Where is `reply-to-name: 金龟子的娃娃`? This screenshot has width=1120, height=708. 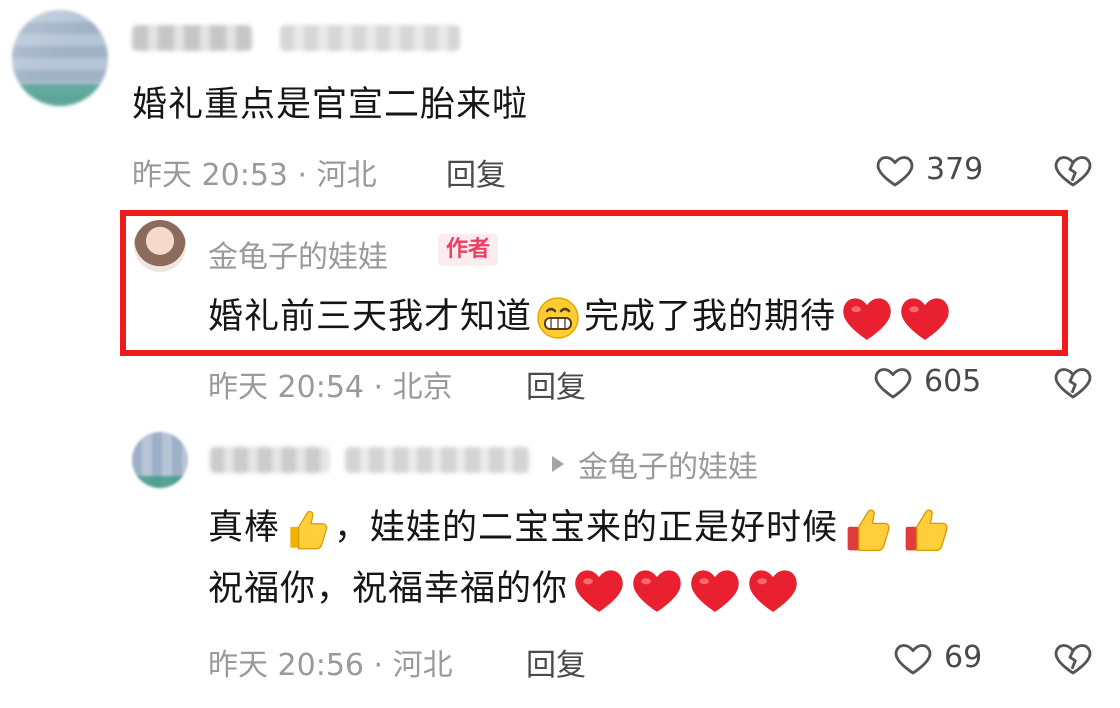
reply-to-name: 金龟子的娃娃 is located at coordinates (668, 467).